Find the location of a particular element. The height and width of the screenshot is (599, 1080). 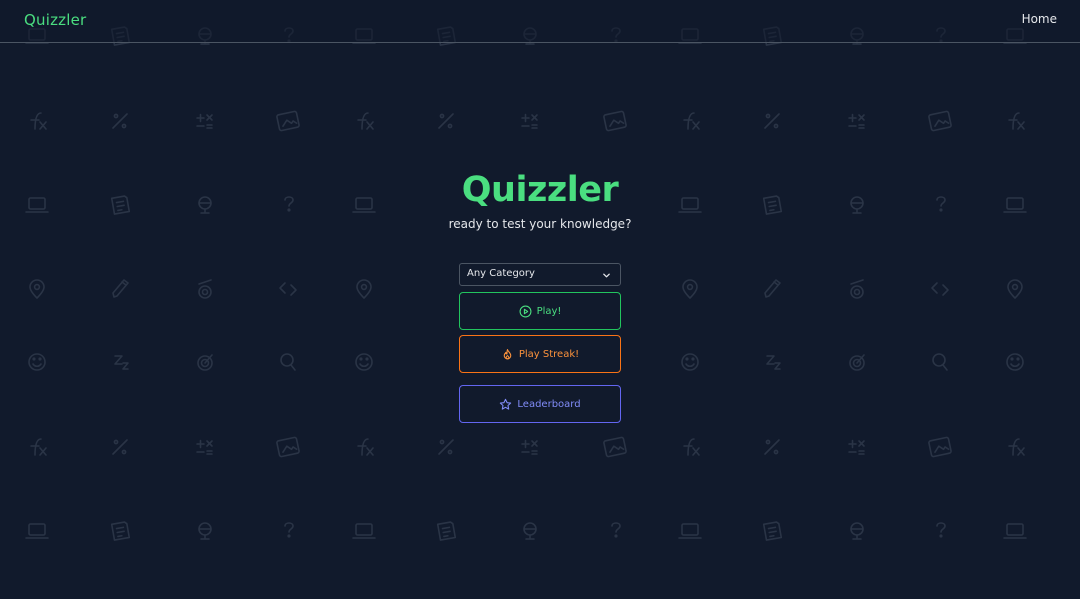

page-title: Quizzler is located at coordinates (540, 190).